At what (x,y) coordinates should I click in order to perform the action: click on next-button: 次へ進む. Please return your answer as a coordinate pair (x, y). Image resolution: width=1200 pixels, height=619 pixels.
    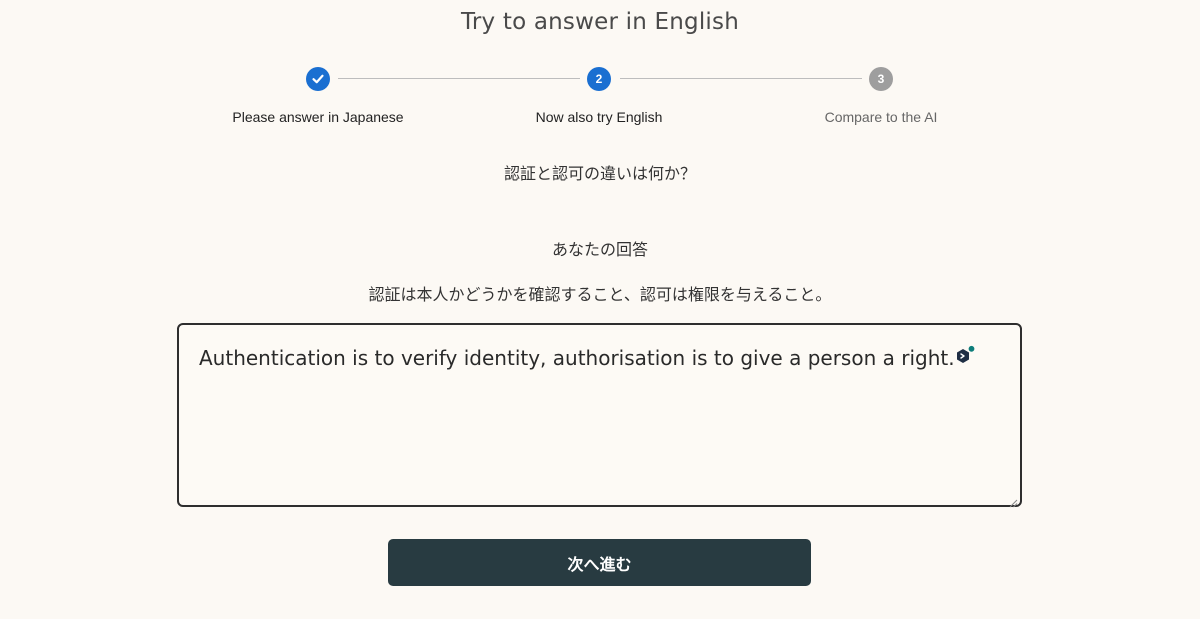
    Looking at the image, I should click on (599, 562).